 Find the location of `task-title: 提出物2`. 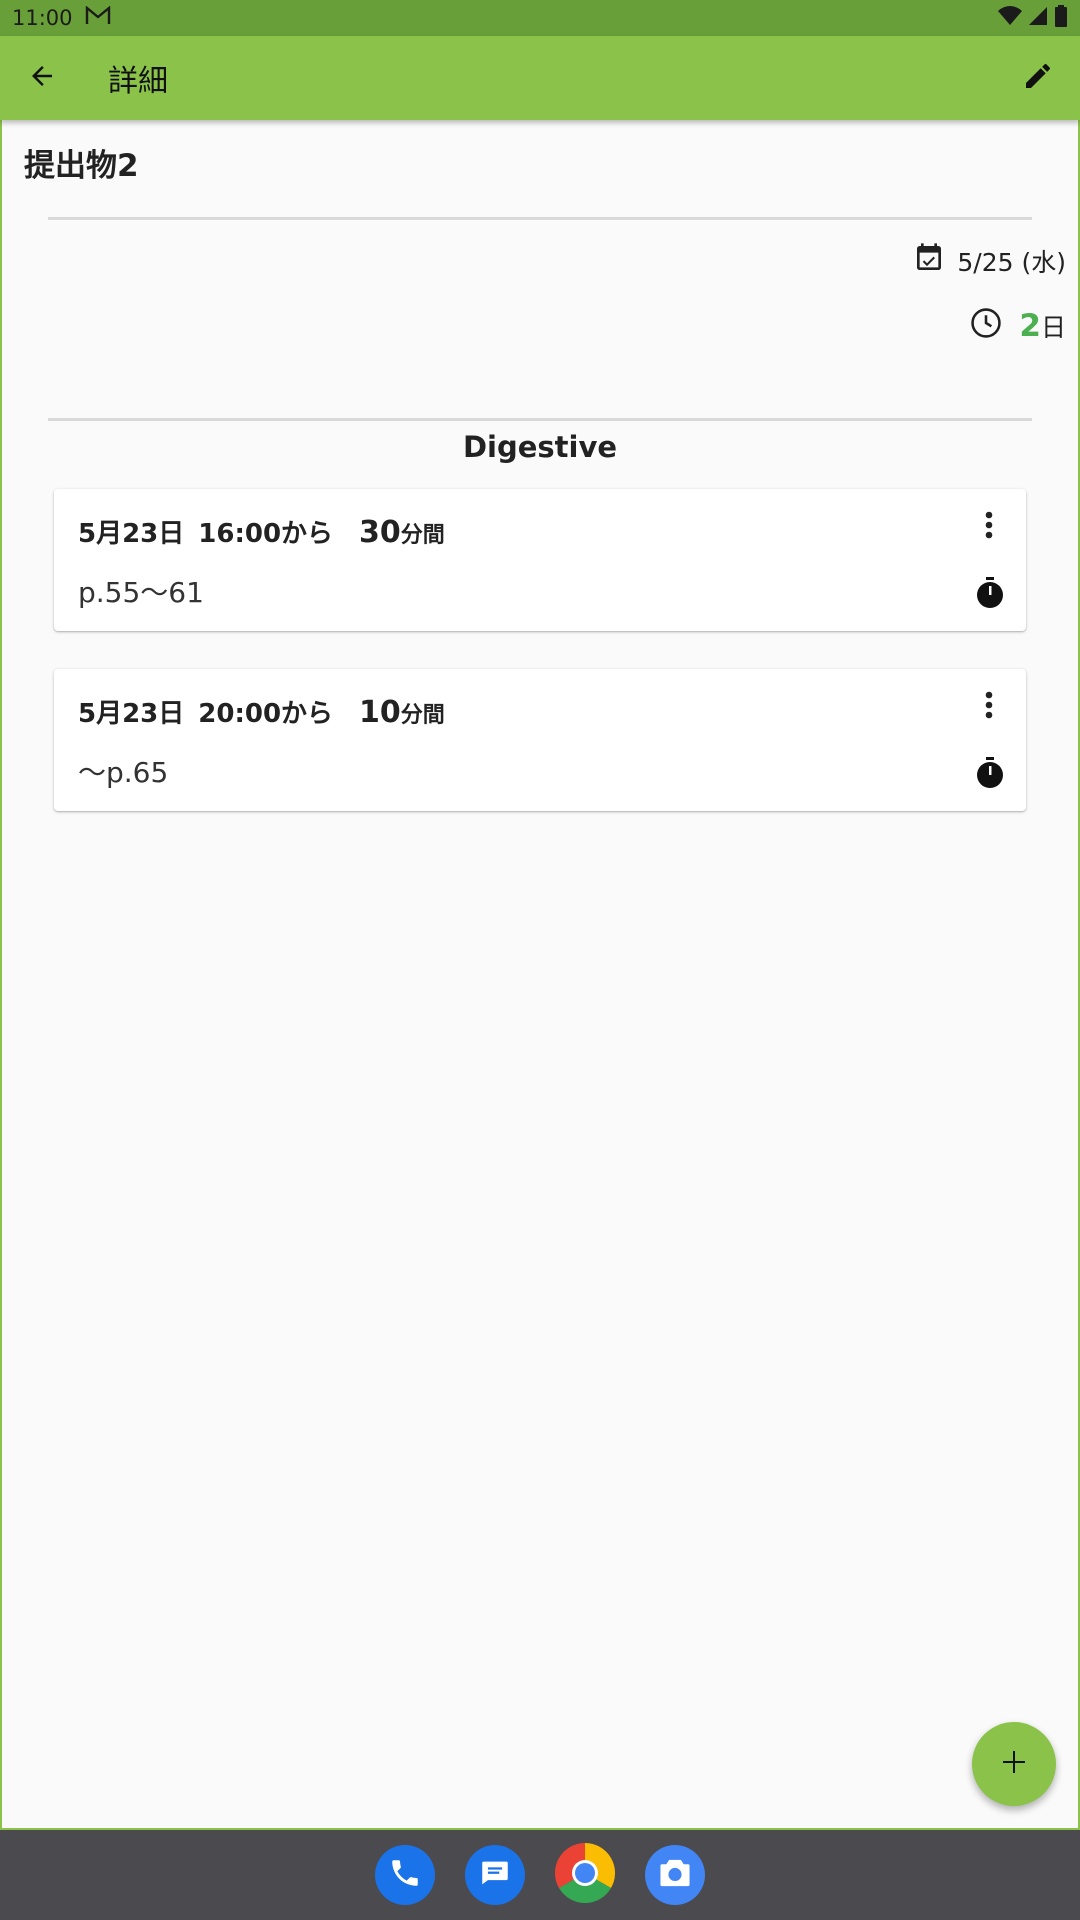

task-title: 提出物2 is located at coordinates (81, 166).